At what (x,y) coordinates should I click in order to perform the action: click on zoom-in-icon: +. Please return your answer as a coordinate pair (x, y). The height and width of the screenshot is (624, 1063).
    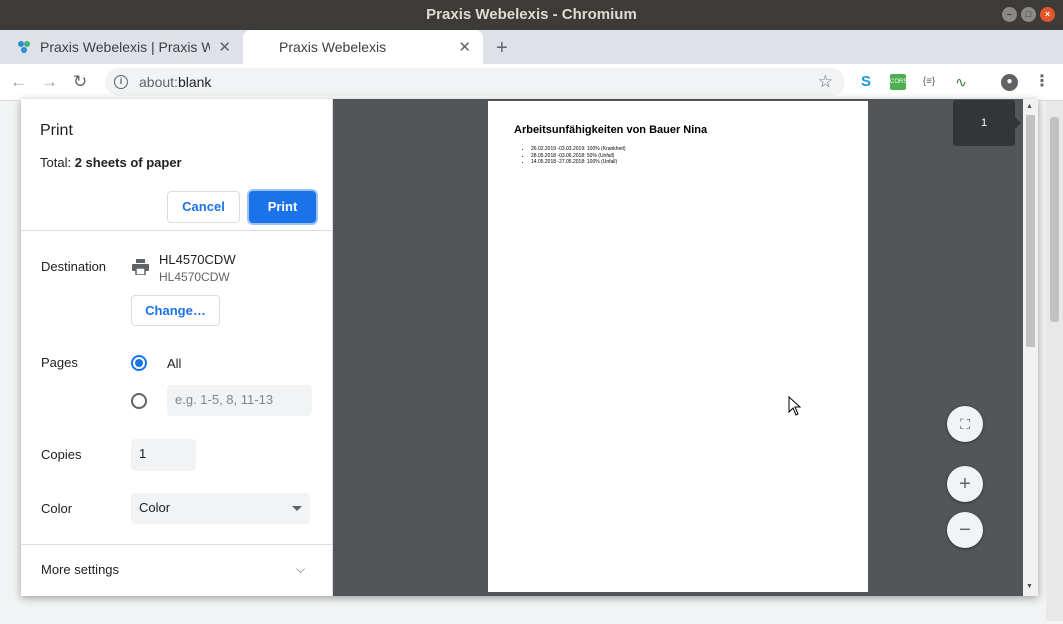
    Looking at the image, I should click on (965, 484).